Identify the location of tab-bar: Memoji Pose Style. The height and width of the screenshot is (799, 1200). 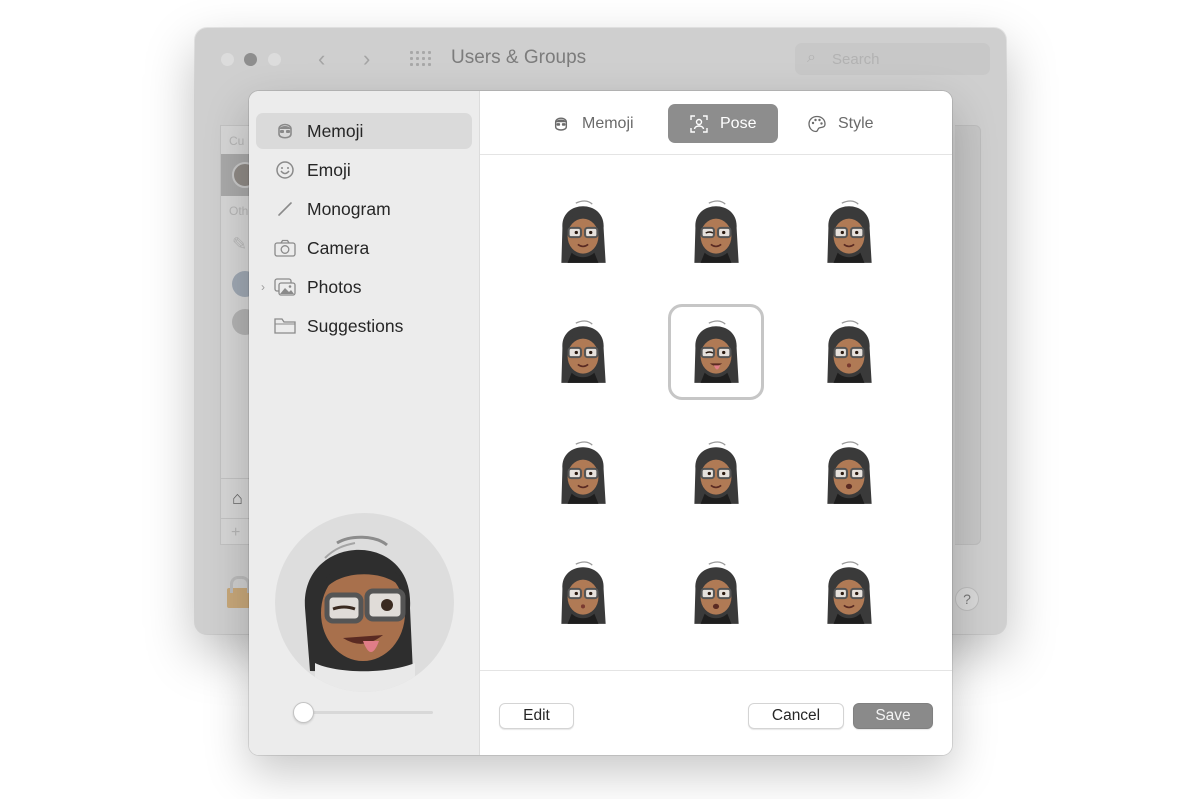
(716, 123).